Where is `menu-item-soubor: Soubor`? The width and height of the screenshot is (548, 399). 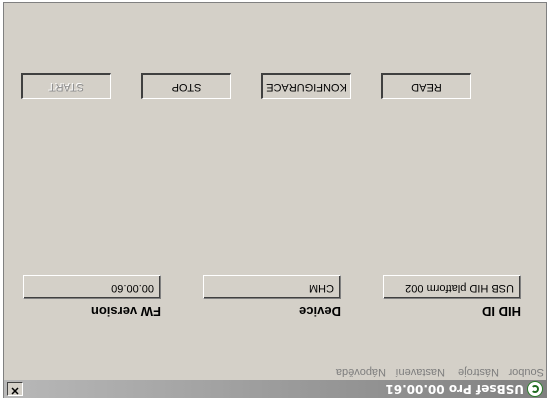 menu-item-soubor: Soubor is located at coordinates (526, 372).